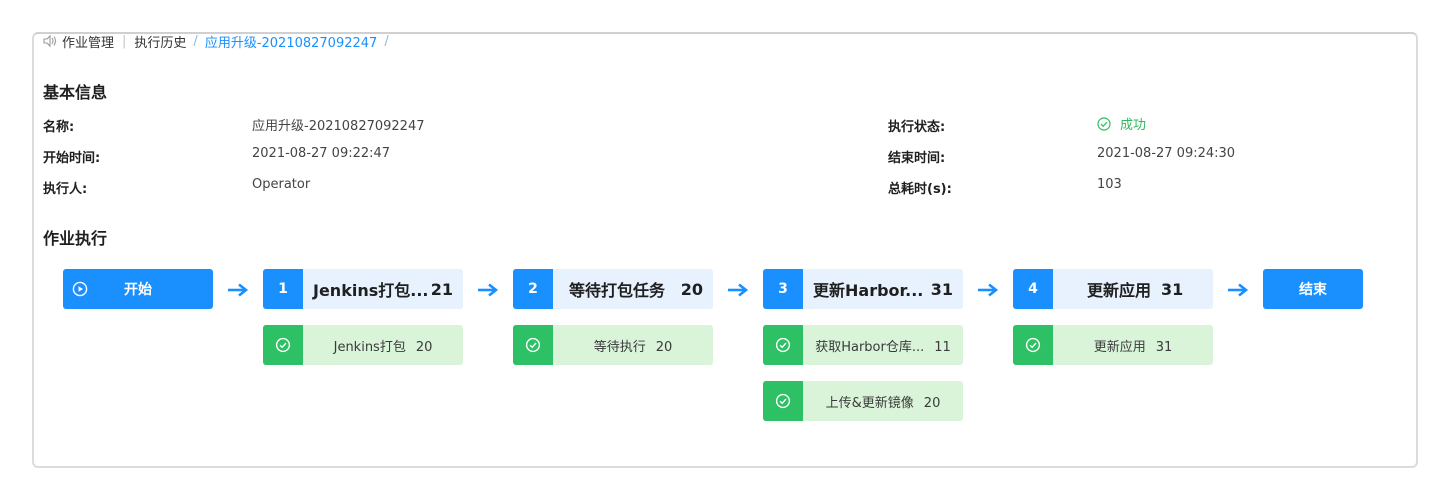 The width and height of the screenshot is (1450, 500). I want to click on status-text: 成功, so click(1133, 125).